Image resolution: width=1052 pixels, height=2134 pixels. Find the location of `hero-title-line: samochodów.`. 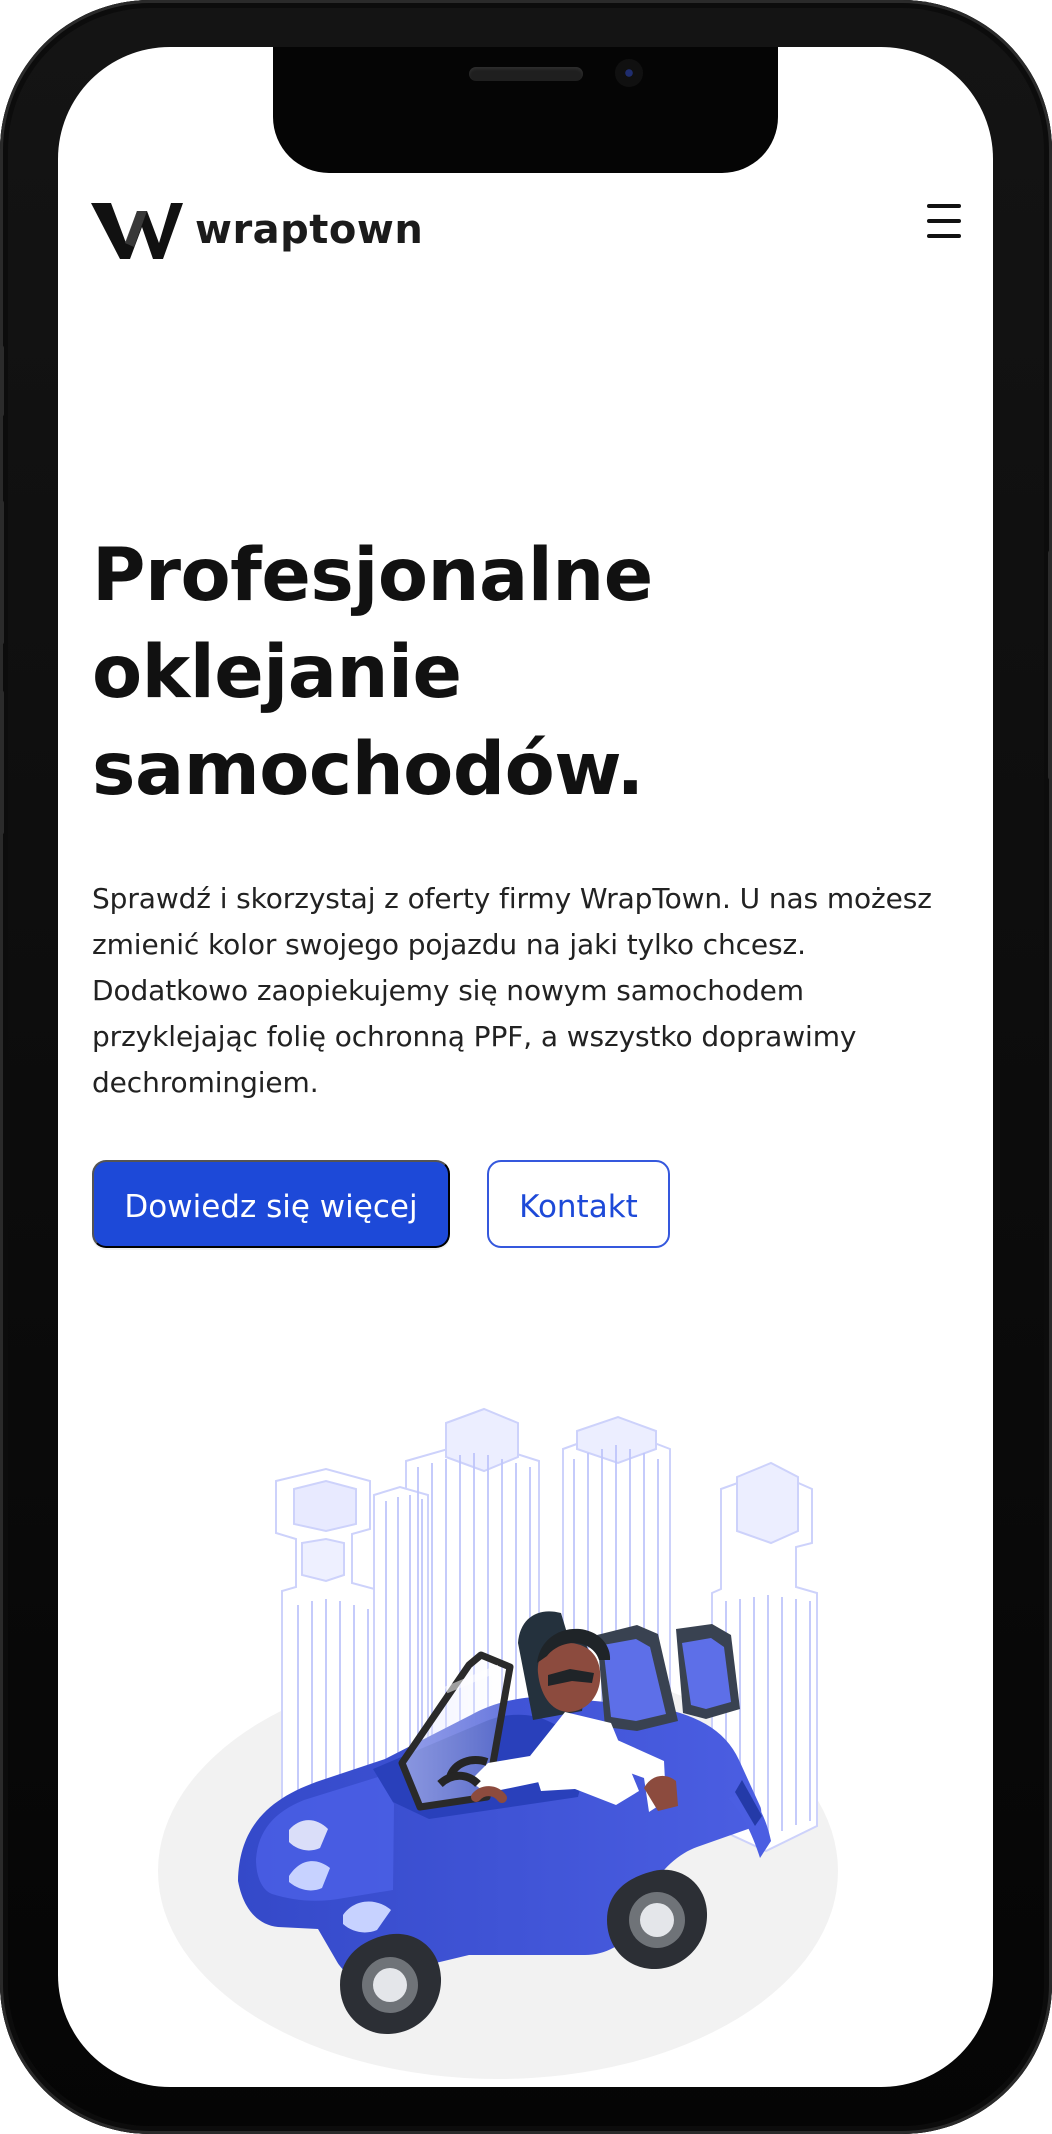

hero-title-line: samochodów. is located at coordinates (368, 769).